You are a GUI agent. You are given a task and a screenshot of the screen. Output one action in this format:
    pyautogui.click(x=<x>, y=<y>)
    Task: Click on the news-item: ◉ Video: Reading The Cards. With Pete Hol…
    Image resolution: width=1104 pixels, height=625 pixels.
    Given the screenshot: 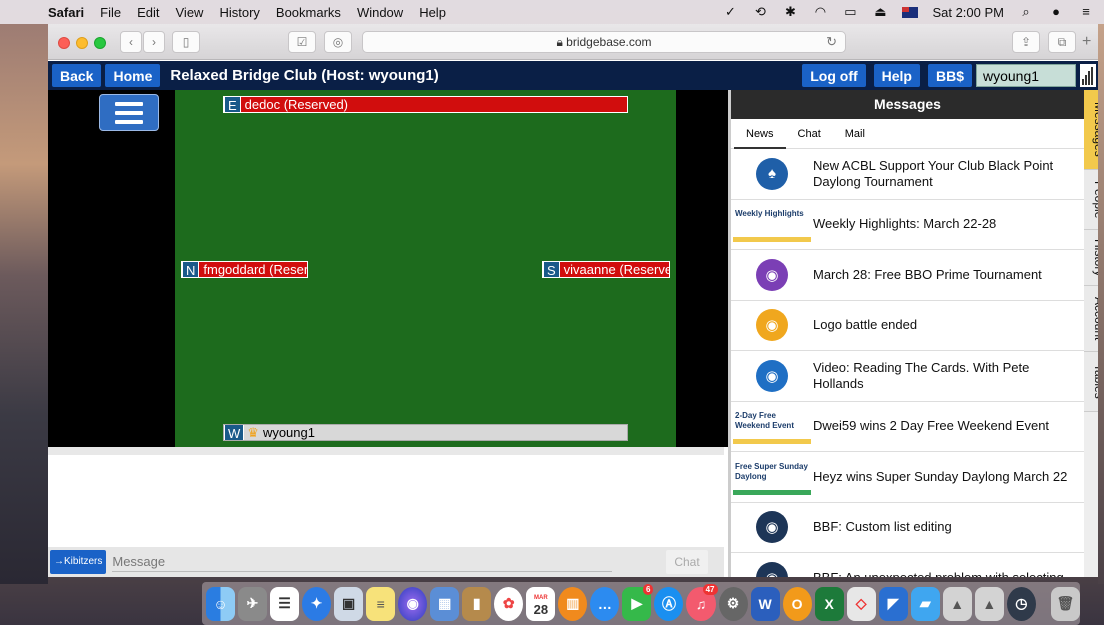 What is the action you would take?
    pyautogui.click(x=907, y=376)
    